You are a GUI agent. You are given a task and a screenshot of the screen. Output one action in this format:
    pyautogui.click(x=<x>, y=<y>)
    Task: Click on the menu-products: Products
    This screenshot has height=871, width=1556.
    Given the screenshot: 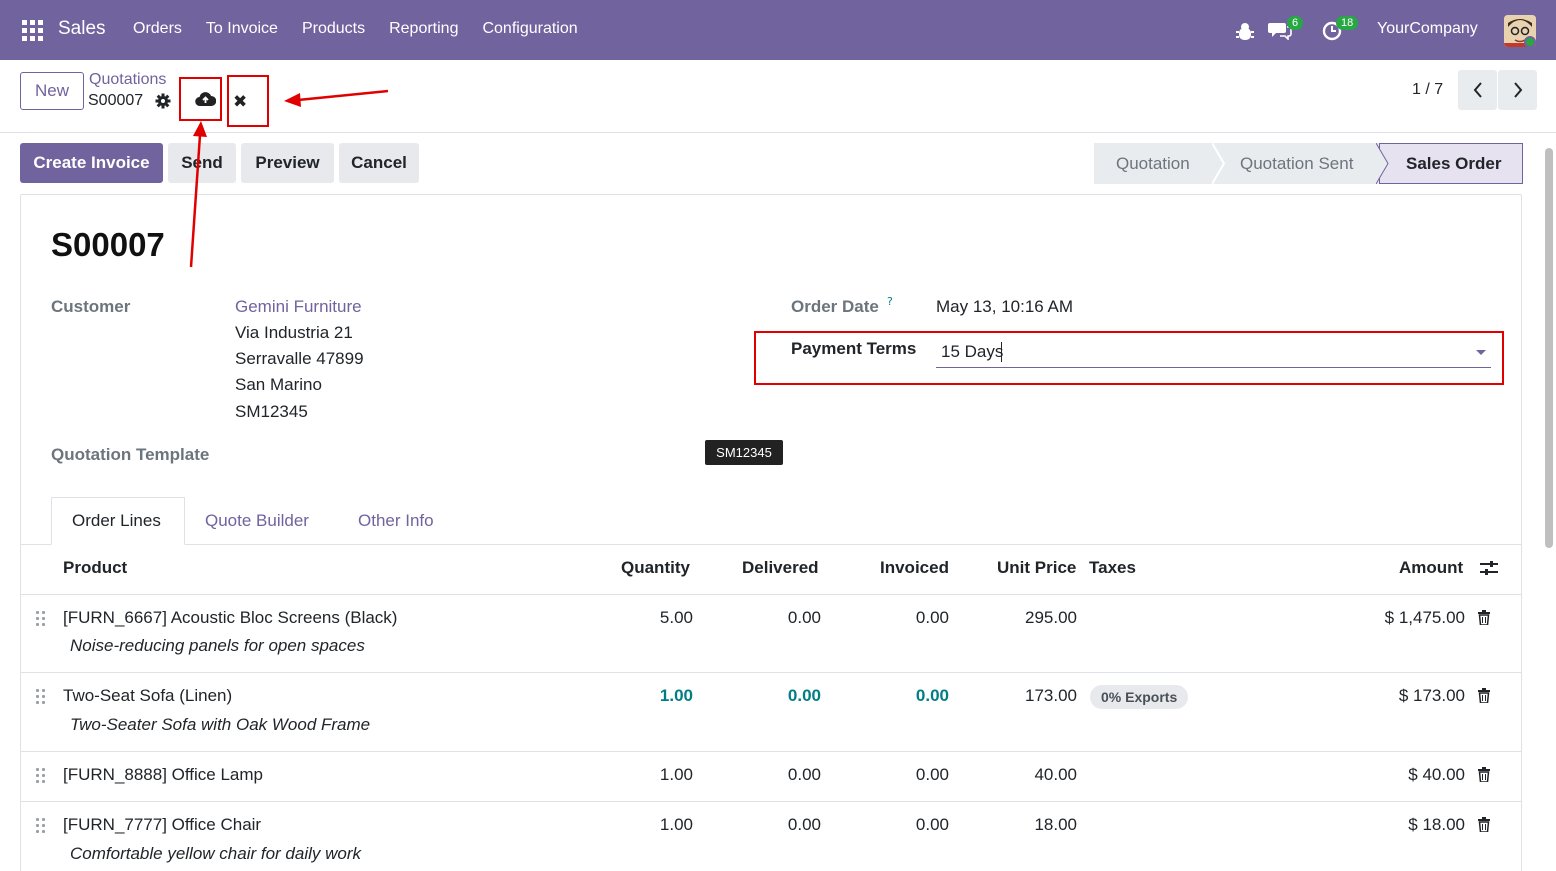 What is the action you would take?
    pyautogui.click(x=333, y=29)
    